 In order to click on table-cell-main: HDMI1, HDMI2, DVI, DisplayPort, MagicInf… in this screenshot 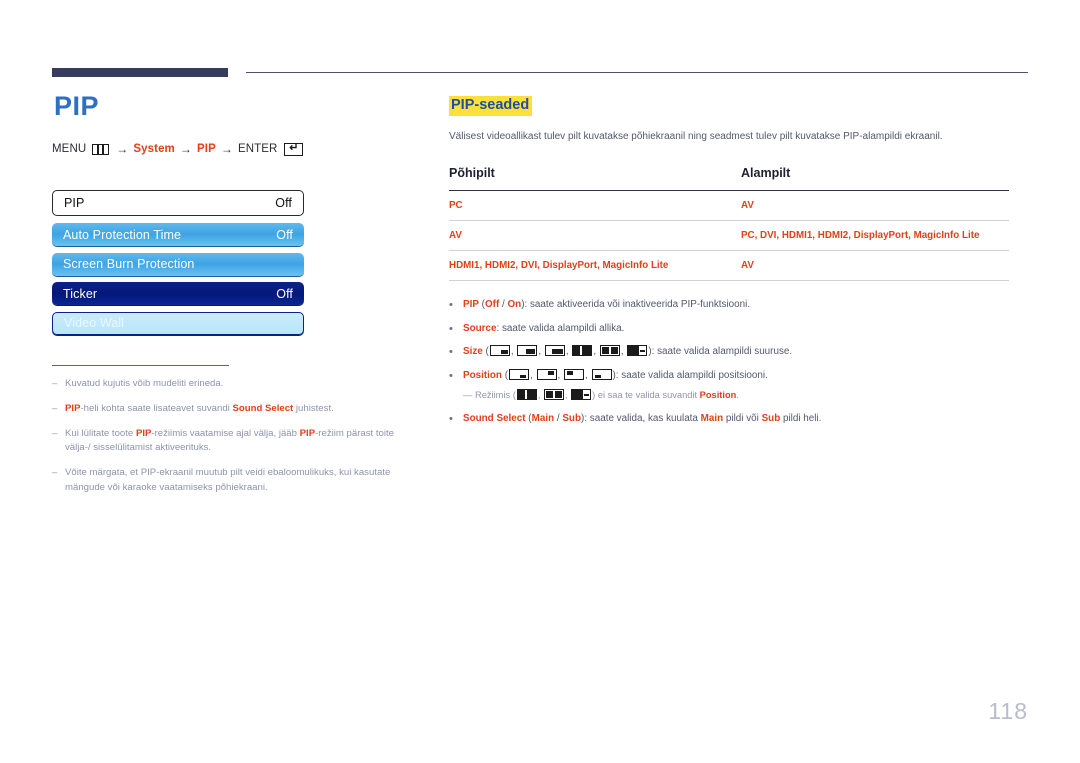, I will do `click(595, 265)`.